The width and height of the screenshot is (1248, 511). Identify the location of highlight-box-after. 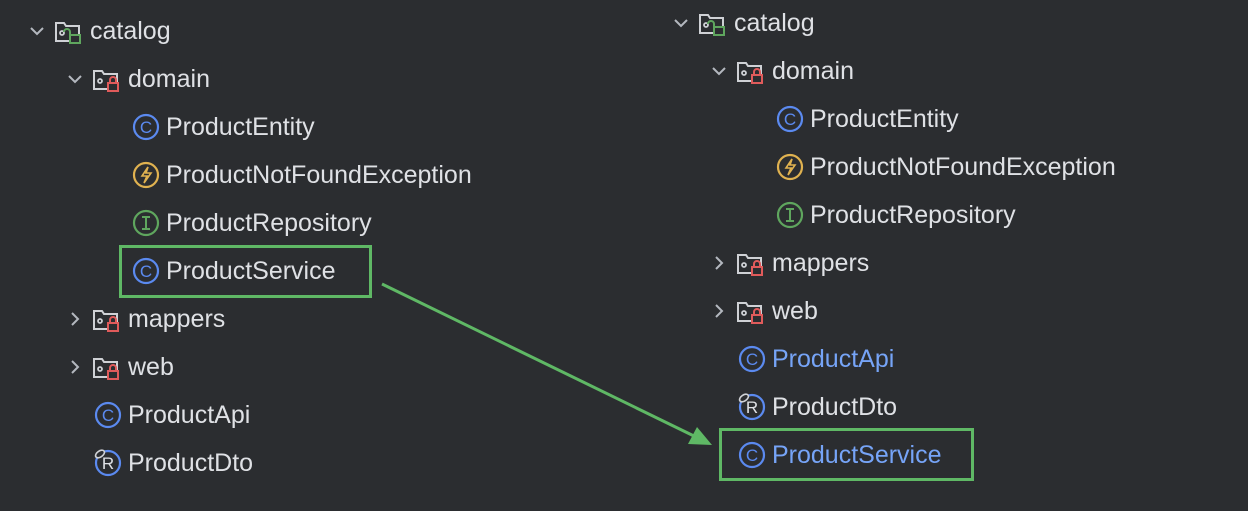
(846, 454).